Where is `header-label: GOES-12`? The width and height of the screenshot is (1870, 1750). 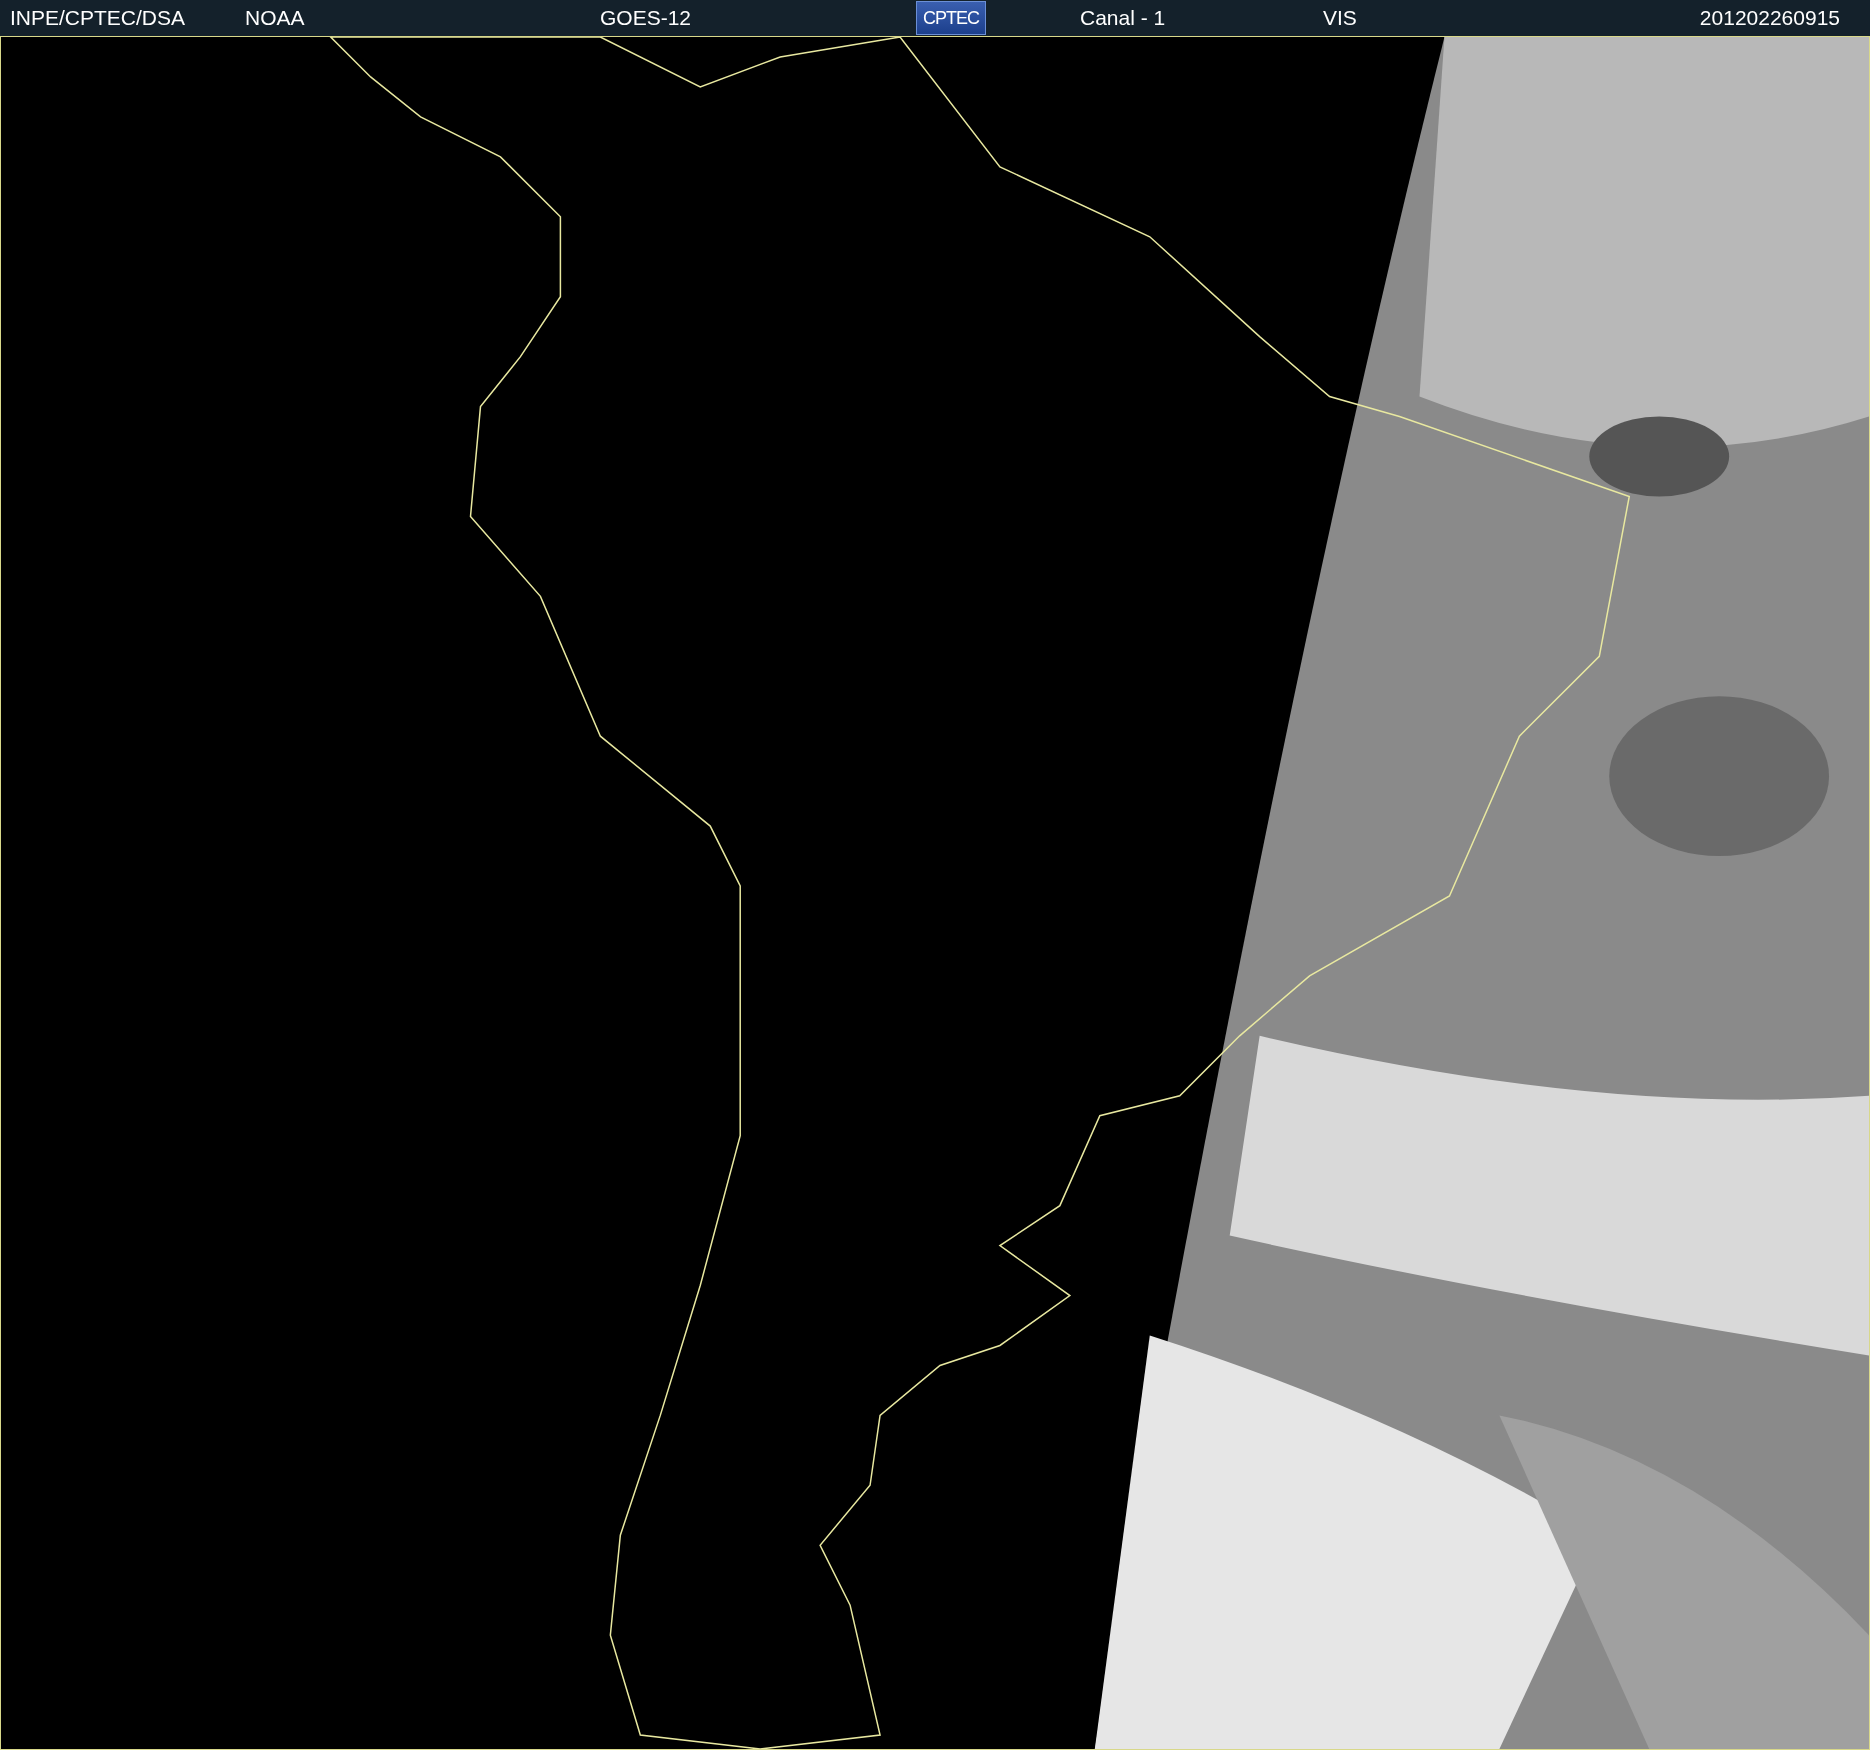
header-label: GOES-12 is located at coordinates (646, 18).